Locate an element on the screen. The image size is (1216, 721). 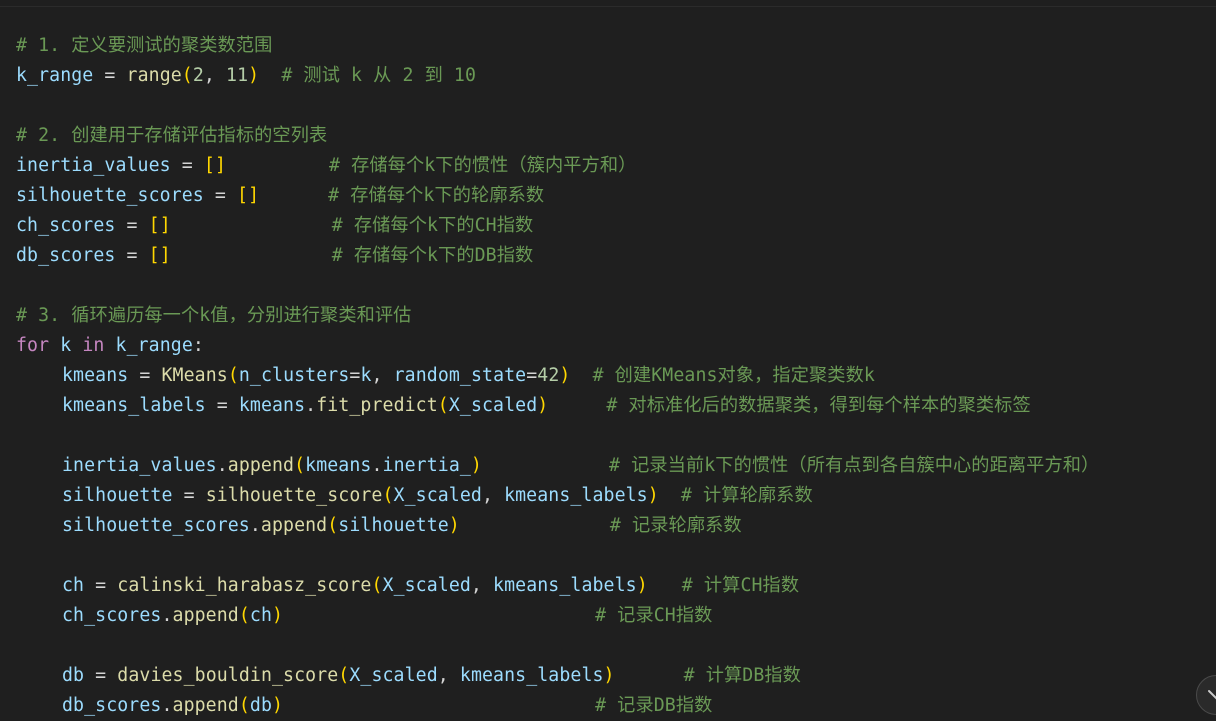
argument: random_state is located at coordinates (460, 375).